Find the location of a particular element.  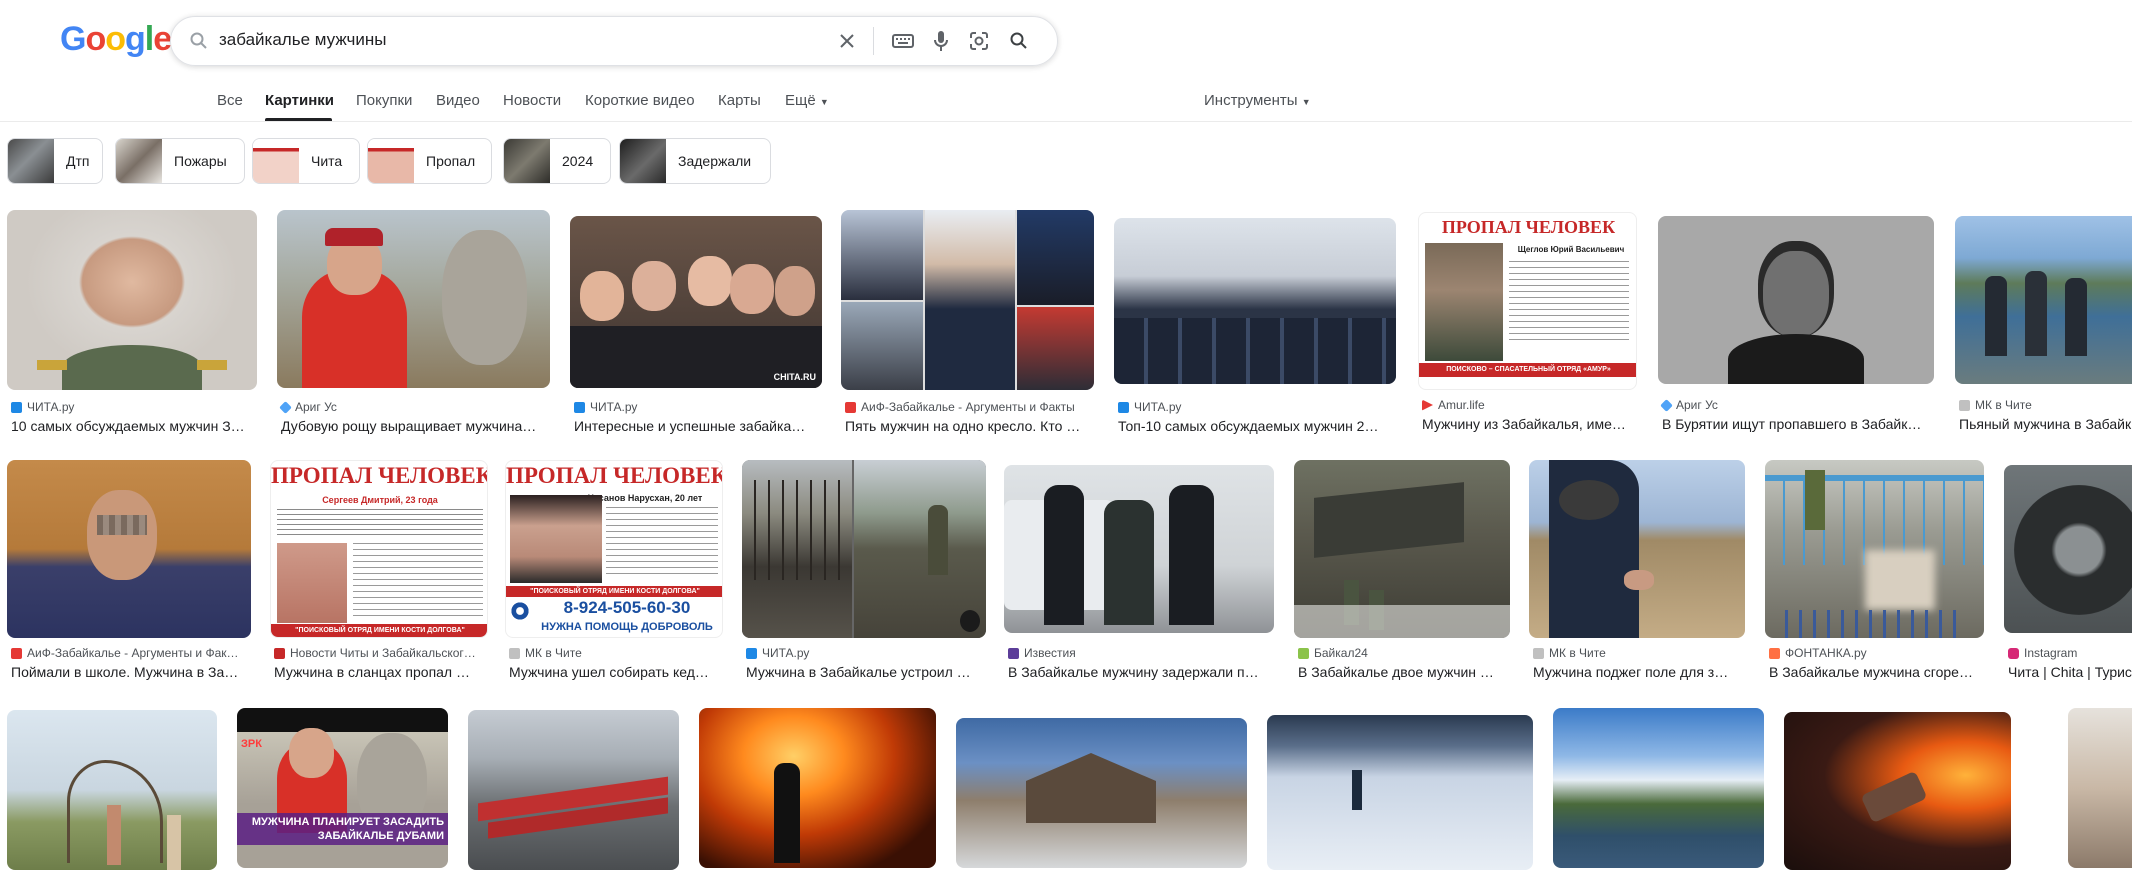

result-source: Байкал24 is located at coordinates (1333, 653).